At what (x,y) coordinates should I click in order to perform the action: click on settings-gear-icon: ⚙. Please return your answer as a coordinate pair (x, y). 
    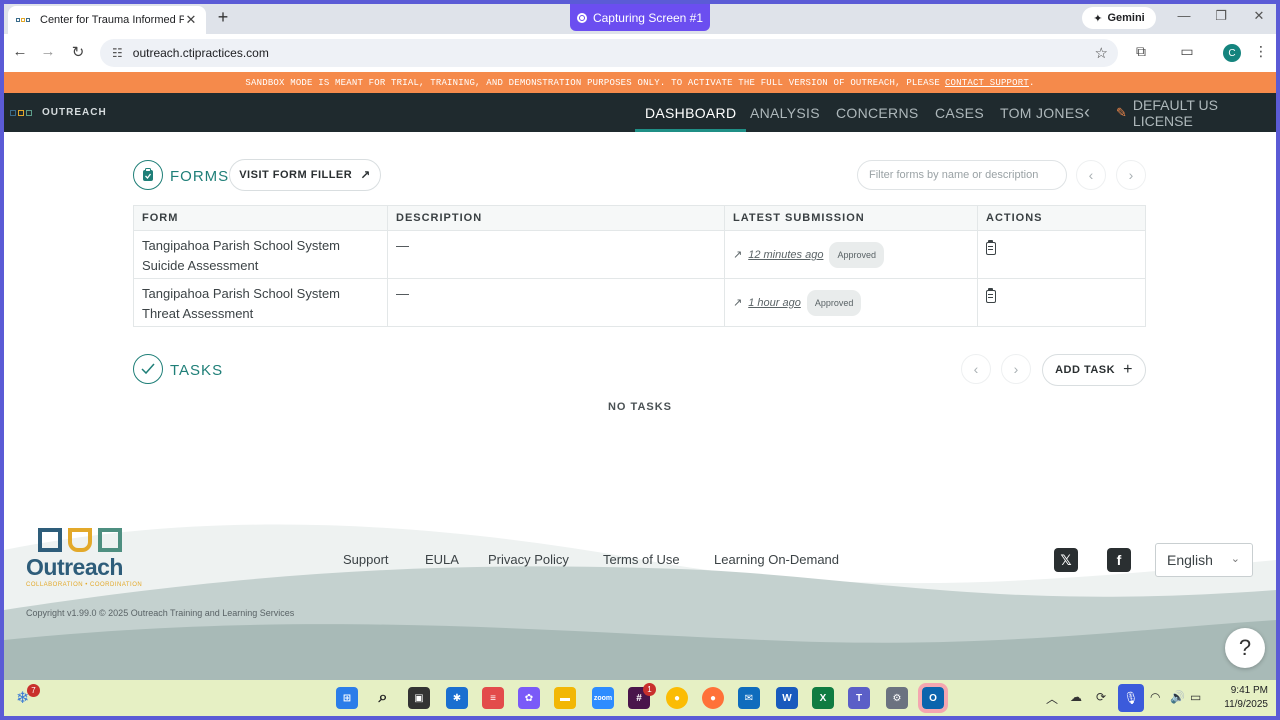
    Looking at the image, I should click on (897, 698).